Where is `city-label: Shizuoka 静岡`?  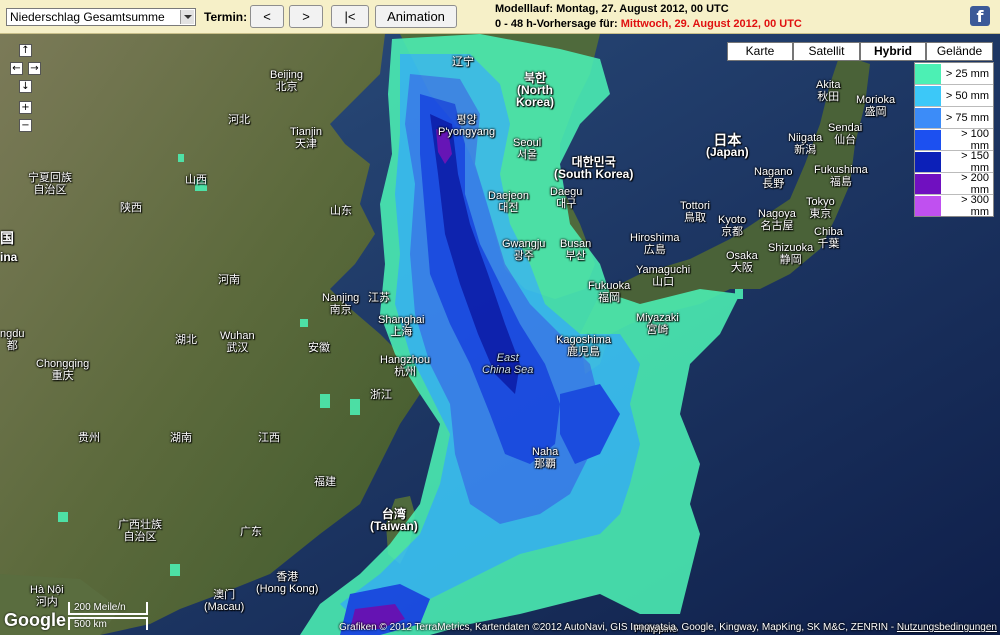
city-label: Shizuoka 静岡 is located at coordinates (791, 254).